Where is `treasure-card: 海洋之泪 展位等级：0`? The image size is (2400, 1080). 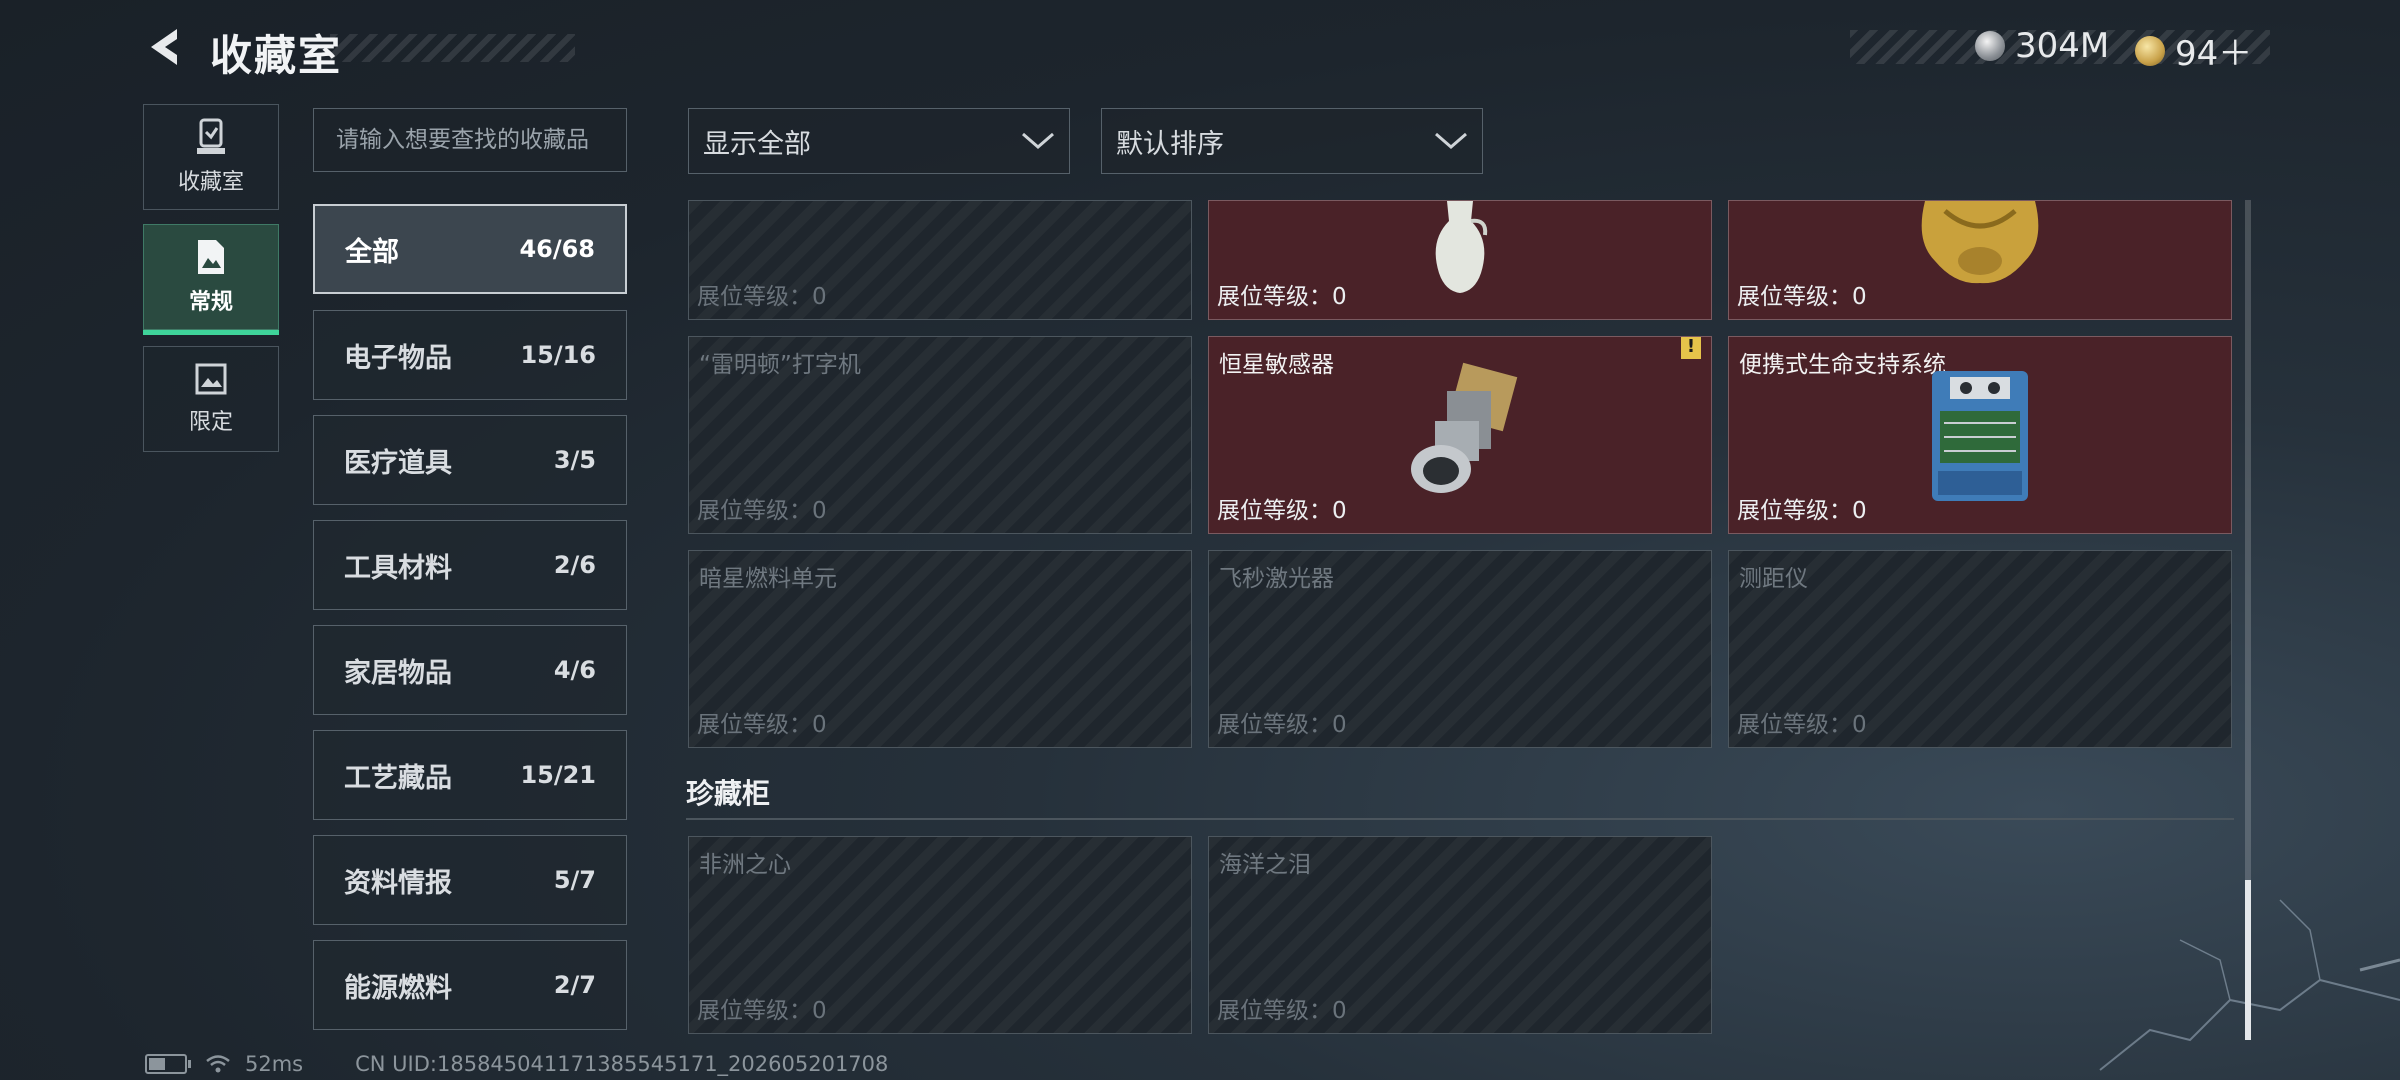 treasure-card: 海洋之泪 展位等级：0 is located at coordinates (1460, 935).